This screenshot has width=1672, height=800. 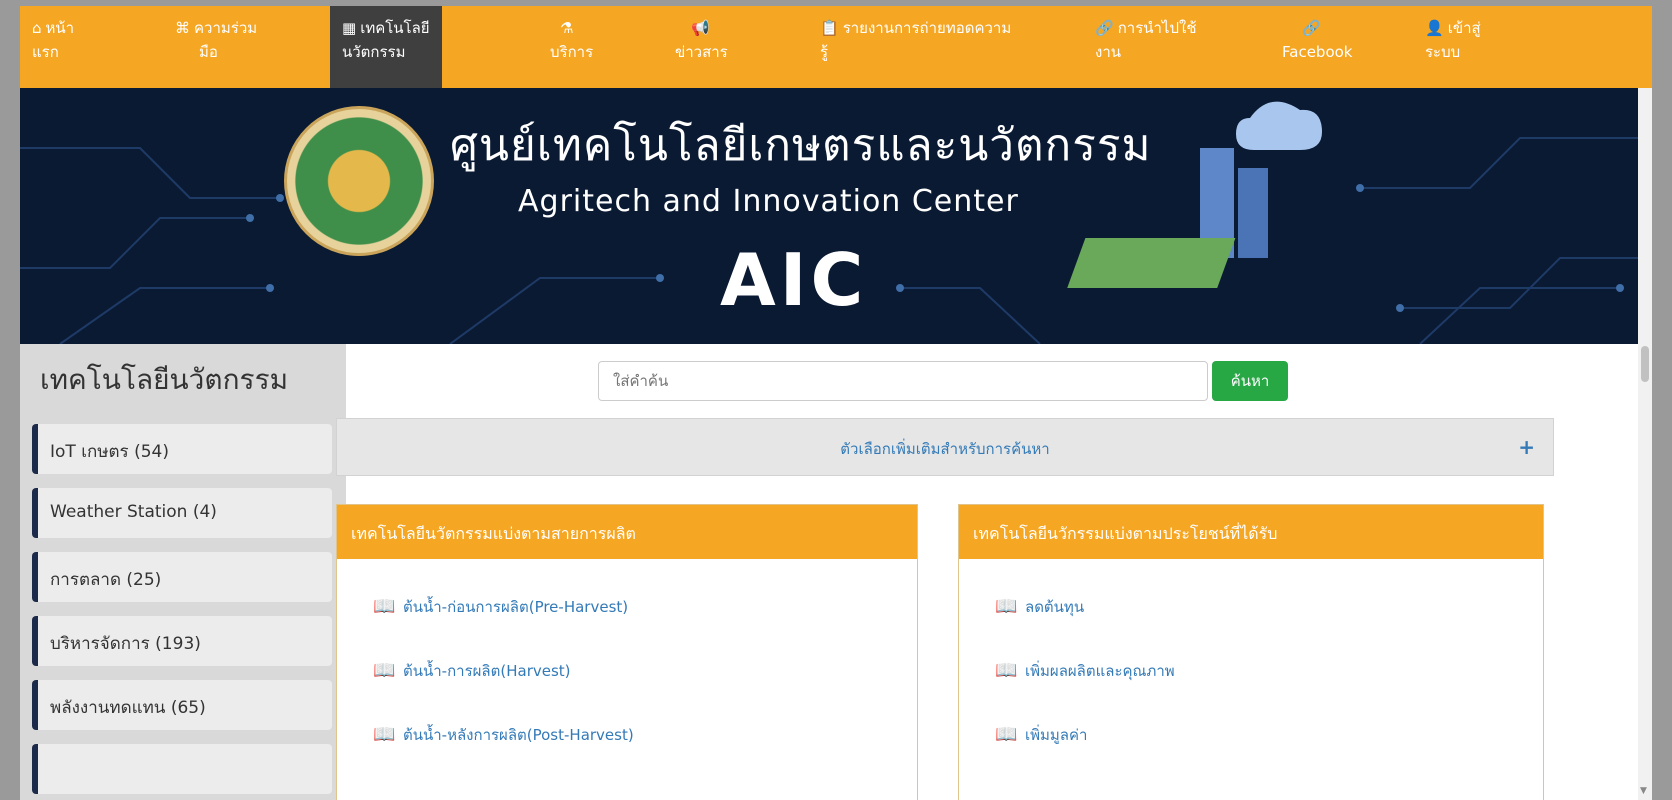 I want to click on sidebar-item-management: บริหารจัดการ (193), so click(x=182, y=641).